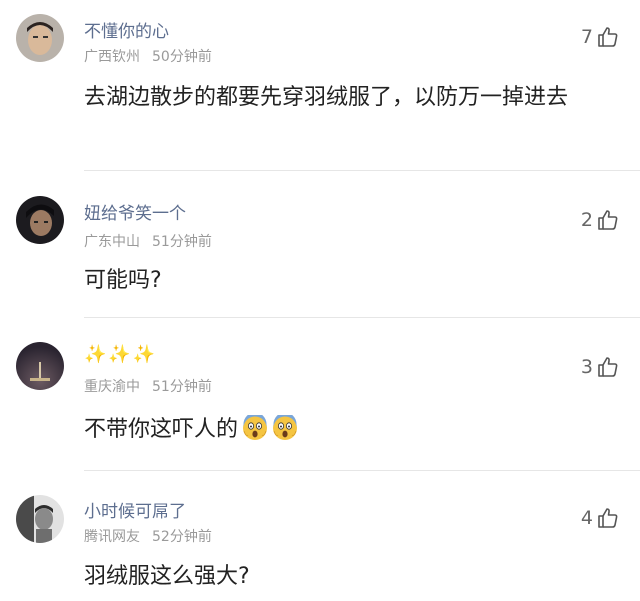 This screenshot has height=601, width=640. I want to click on username: 妞给爷笑一个, so click(135, 211).